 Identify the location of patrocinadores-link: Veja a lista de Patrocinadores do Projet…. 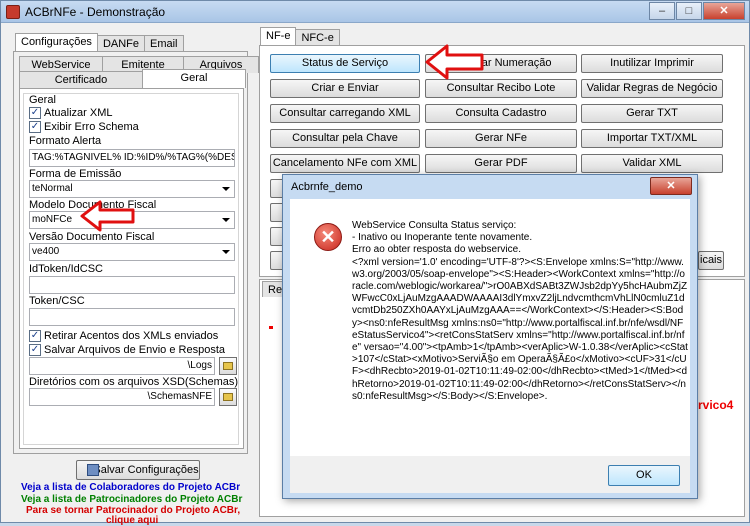
(131, 499).